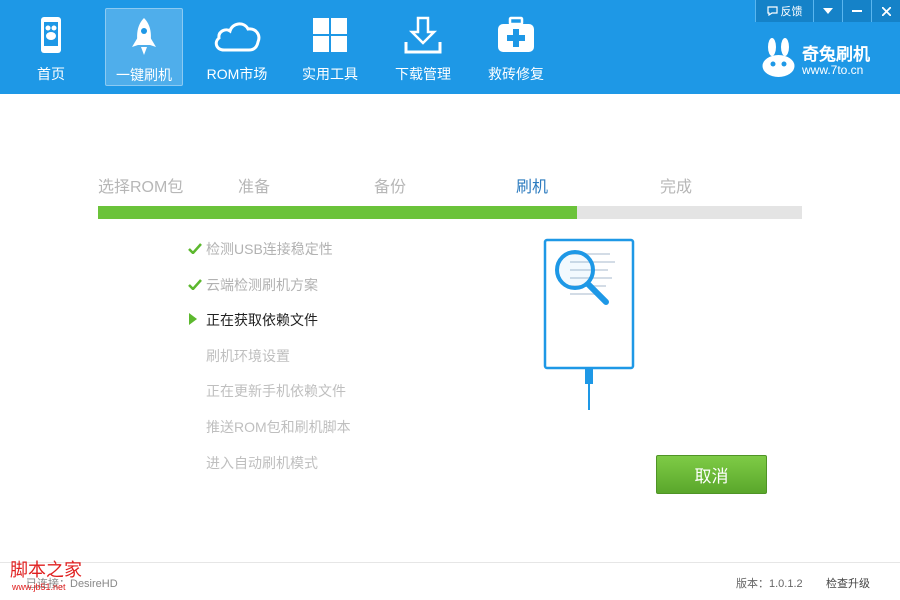 This screenshot has width=900, height=600. I want to click on check-update-link: 检查升级, so click(848, 583).